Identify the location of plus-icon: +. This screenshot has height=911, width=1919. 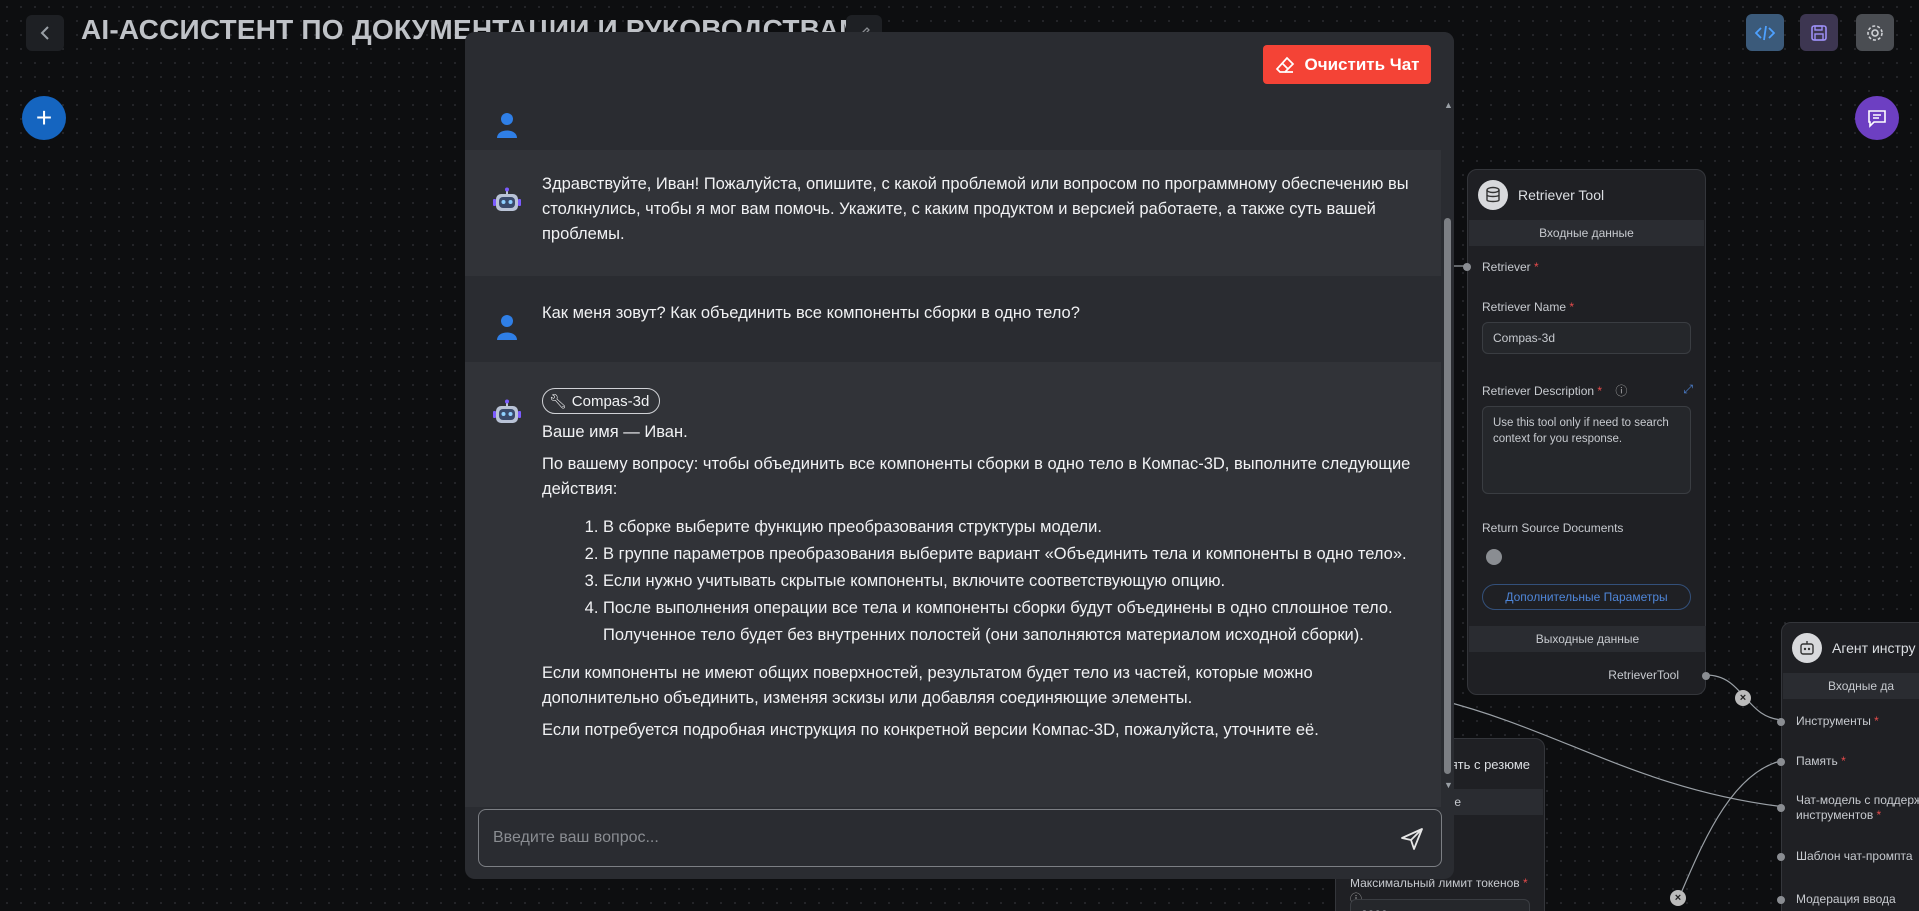
(44, 117).